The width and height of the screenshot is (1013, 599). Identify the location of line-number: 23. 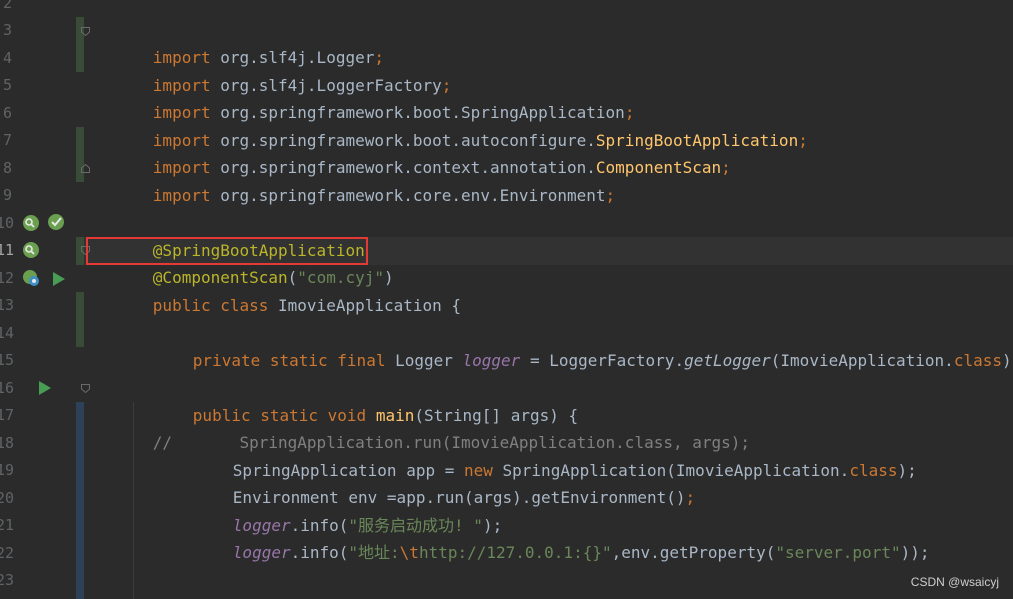
(7, 580).